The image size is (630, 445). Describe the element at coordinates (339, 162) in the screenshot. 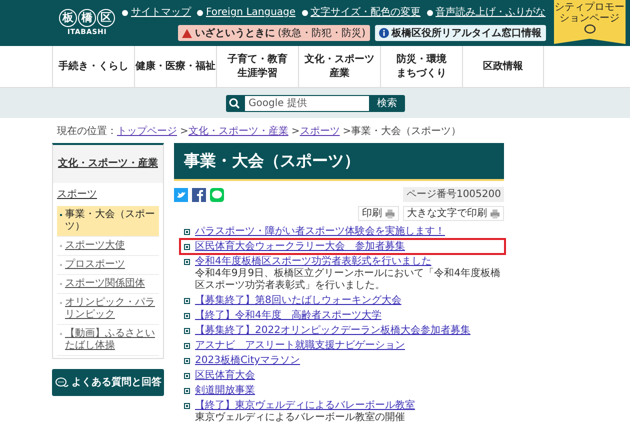

I see `page-title: 事業・大会（スポーツ）` at that location.